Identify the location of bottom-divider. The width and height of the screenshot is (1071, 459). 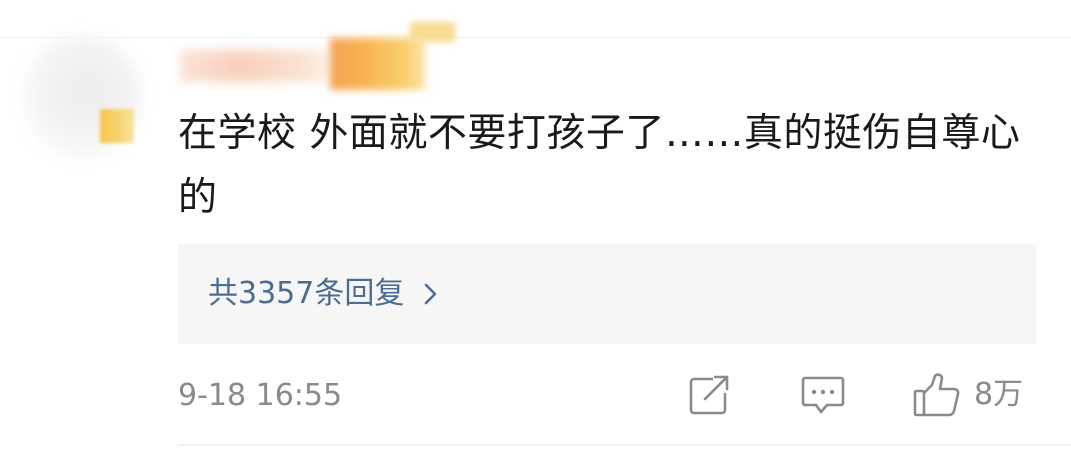
(624, 445).